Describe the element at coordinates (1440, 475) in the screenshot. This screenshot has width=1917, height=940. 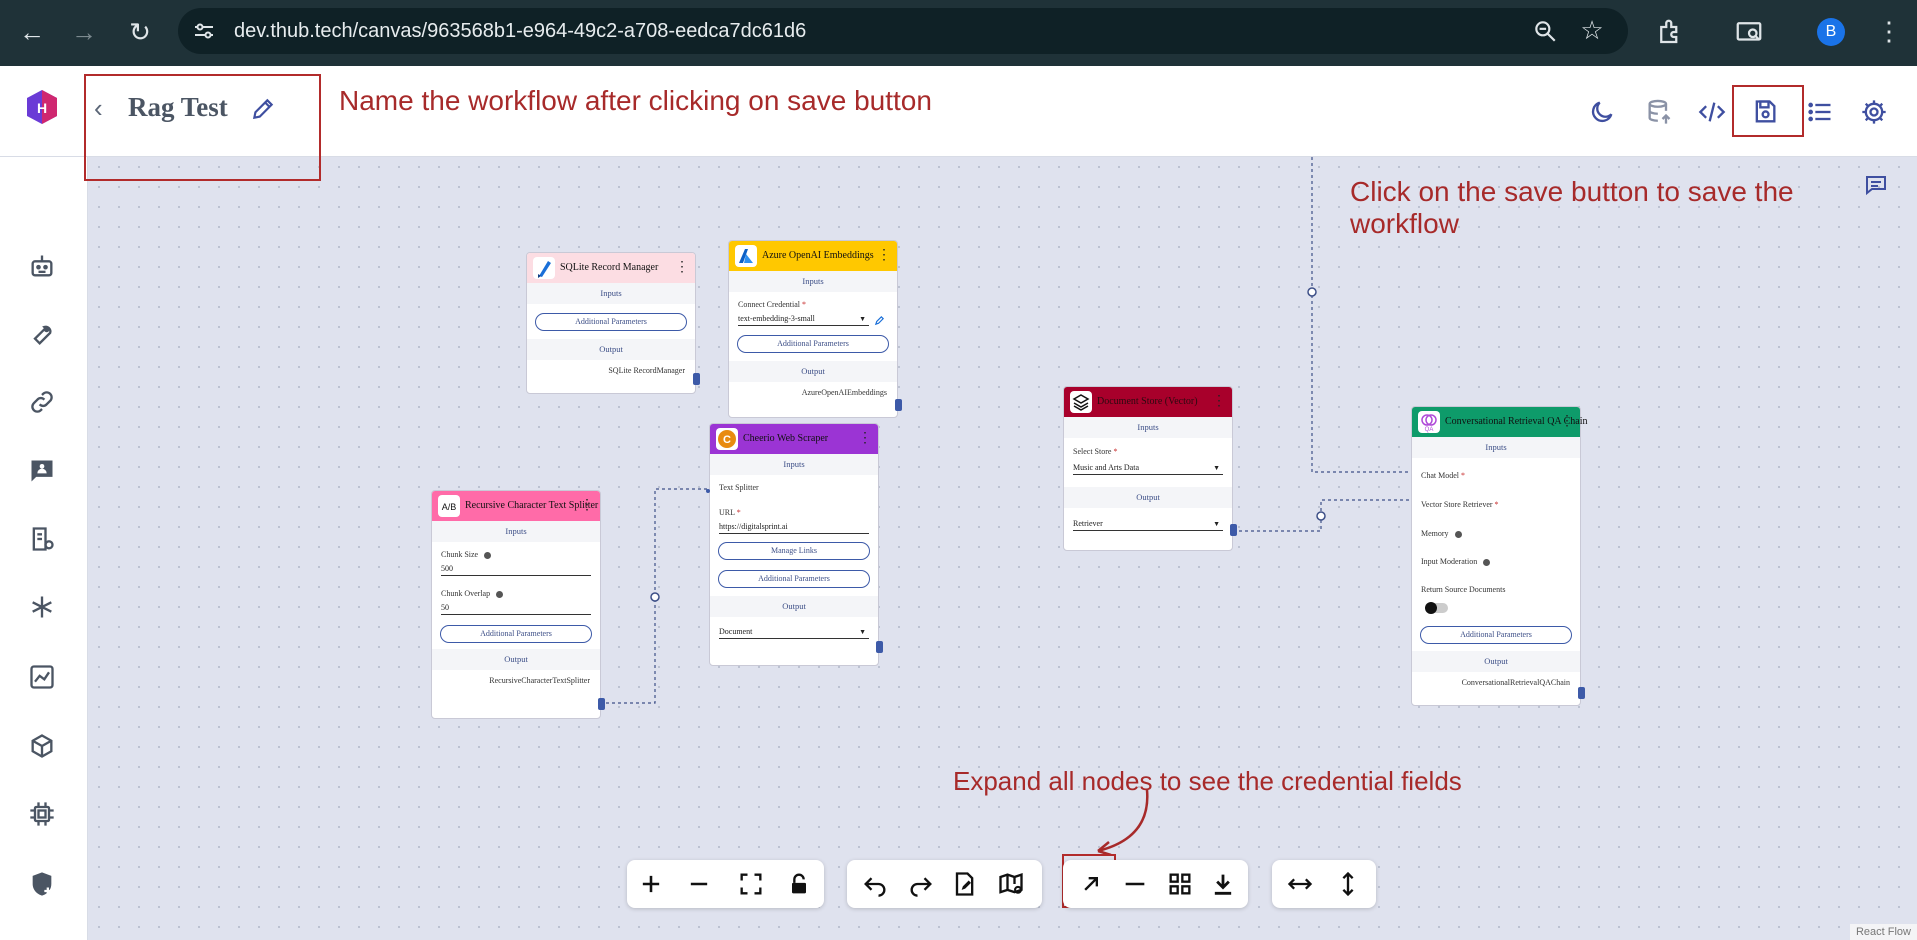
I see `chat-model-label: Chat Model` at that location.